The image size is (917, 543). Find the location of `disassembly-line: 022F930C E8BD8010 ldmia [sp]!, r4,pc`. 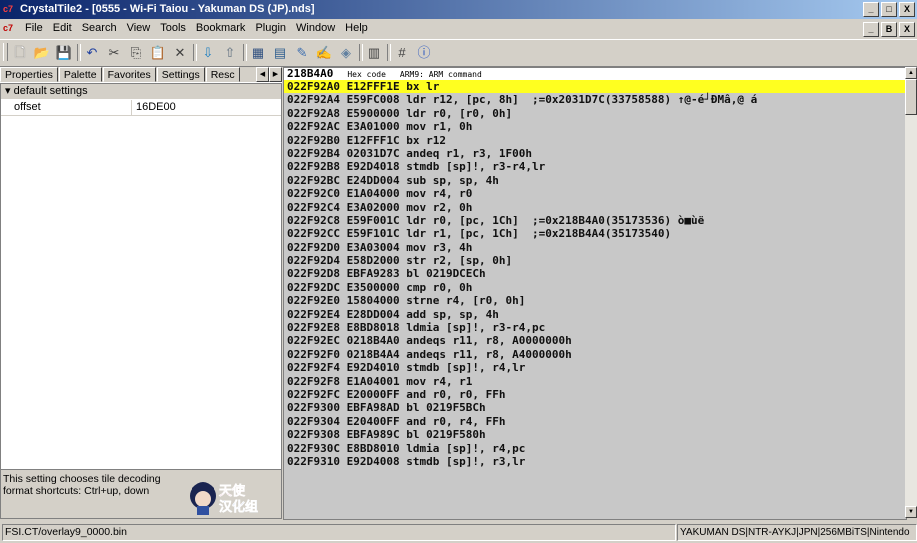

disassembly-line: 022F930C E8BD8010 ldmia [sp]!, r4,pc is located at coordinates (595, 448).